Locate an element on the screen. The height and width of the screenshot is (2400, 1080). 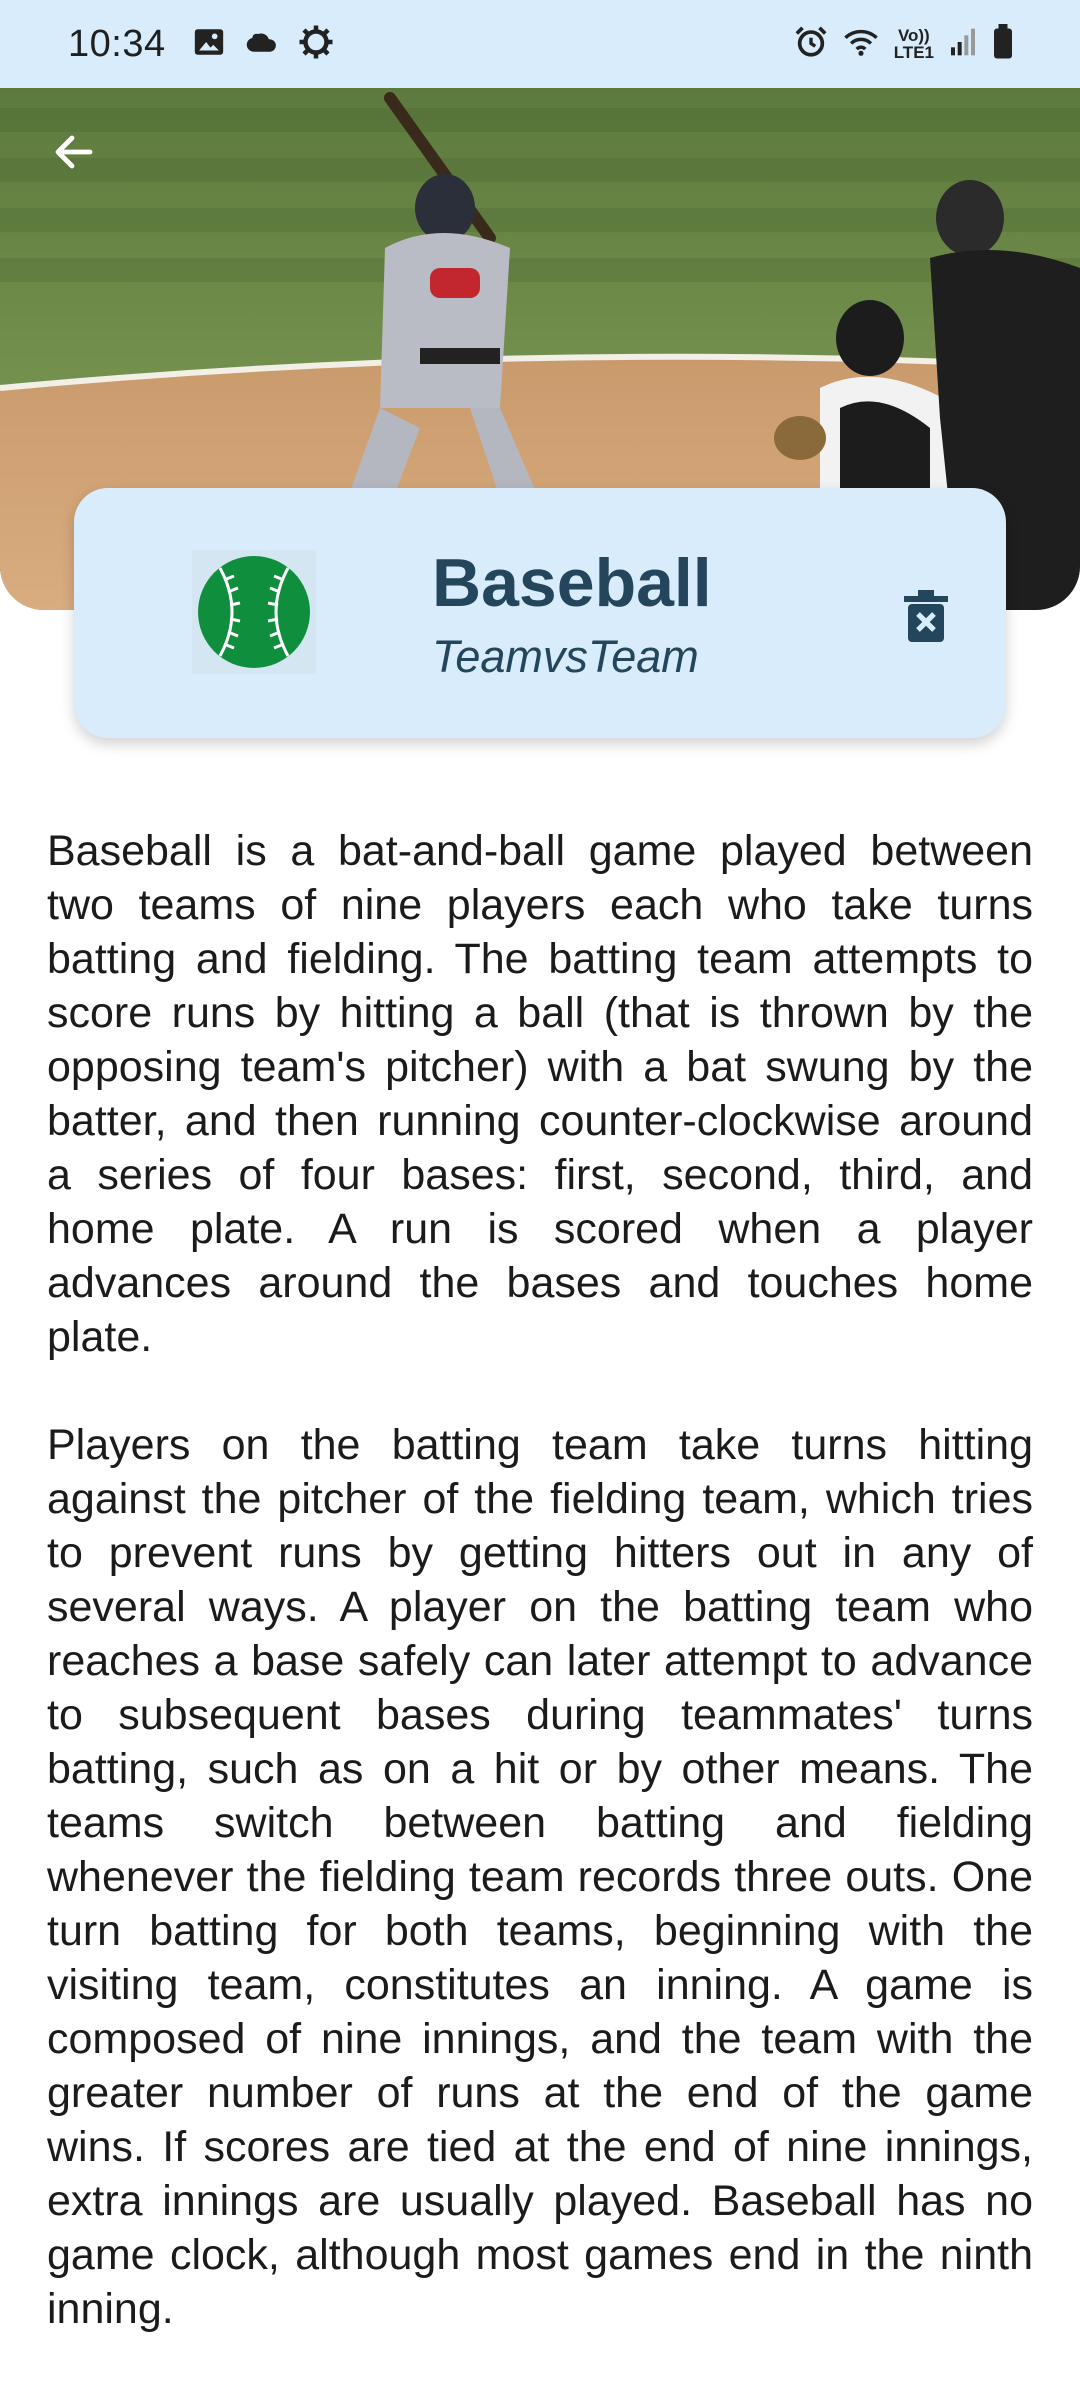
delete-icon is located at coordinates (926, 616).